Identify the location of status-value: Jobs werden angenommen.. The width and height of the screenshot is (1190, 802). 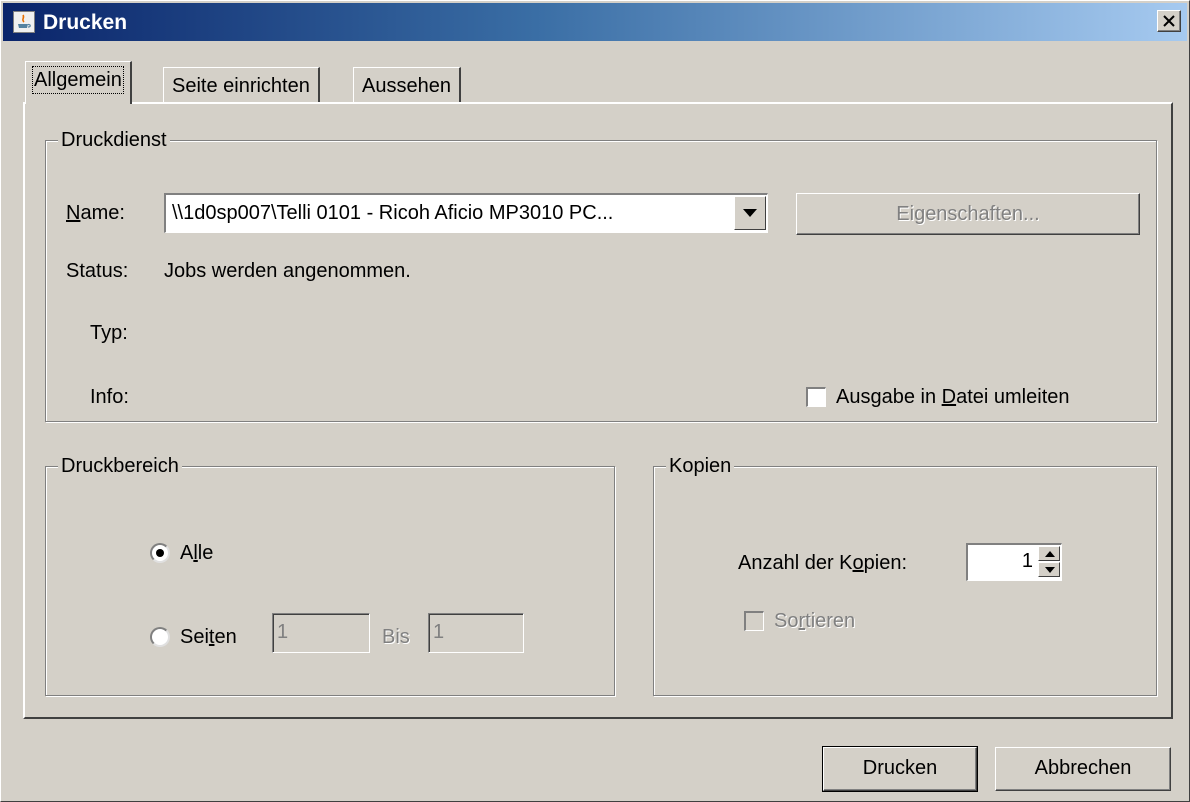
(287, 271).